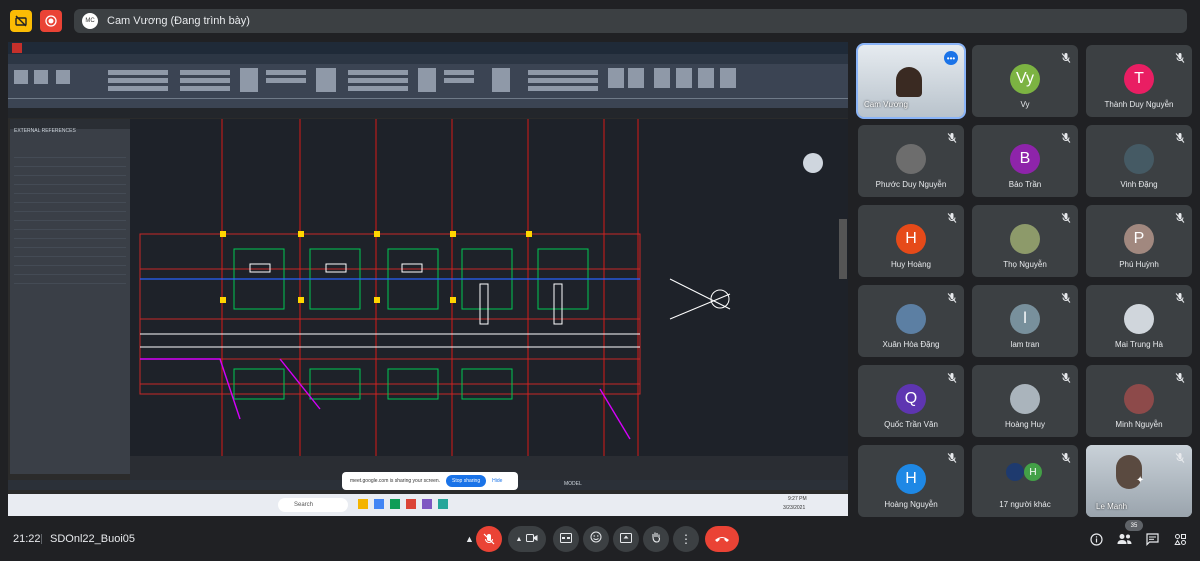  I want to click on participant-tile: T Thành Duy Nguyễn, so click(1139, 81).